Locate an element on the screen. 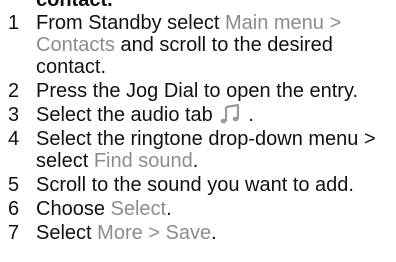 The width and height of the screenshot is (396, 262). step-item: 2 Press the Jog Dial to open the entry. is located at coordinates (198, 91).